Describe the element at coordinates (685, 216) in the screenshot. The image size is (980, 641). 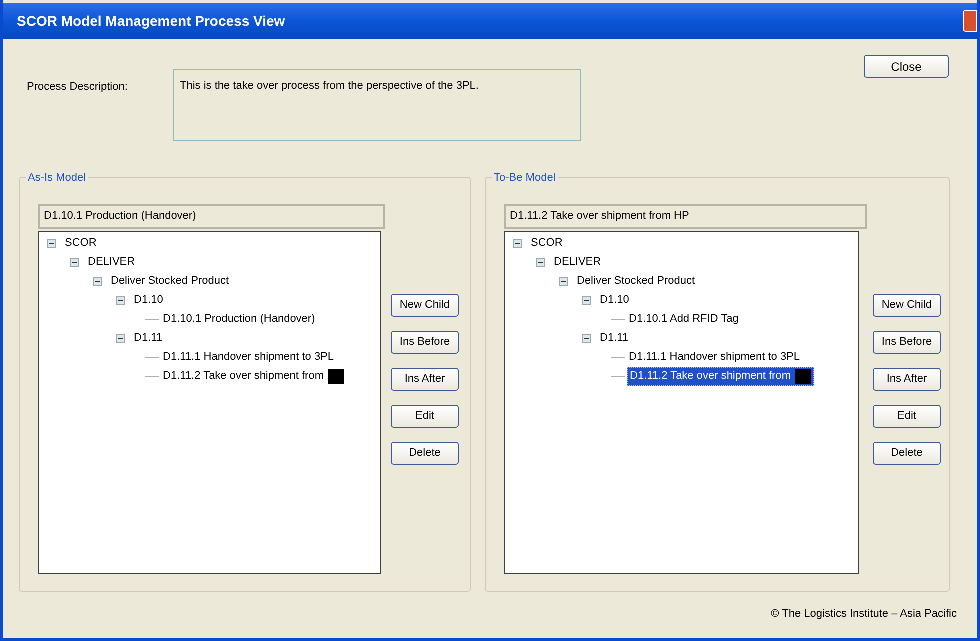
I see `selection-field: D1.11.2 Take over shipment from HP` at that location.